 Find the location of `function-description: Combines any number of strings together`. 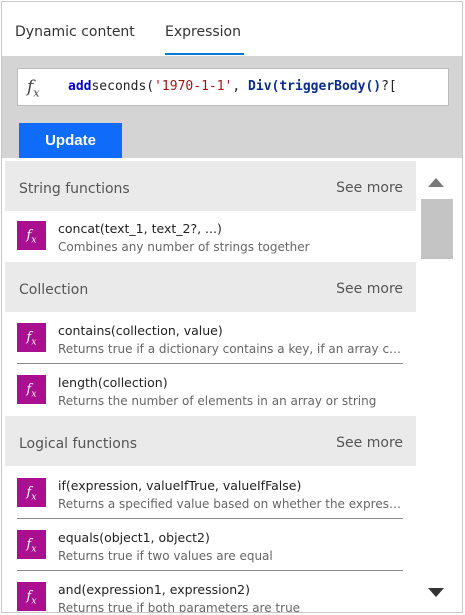

function-description: Combines any number of strings together is located at coordinates (184, 247).